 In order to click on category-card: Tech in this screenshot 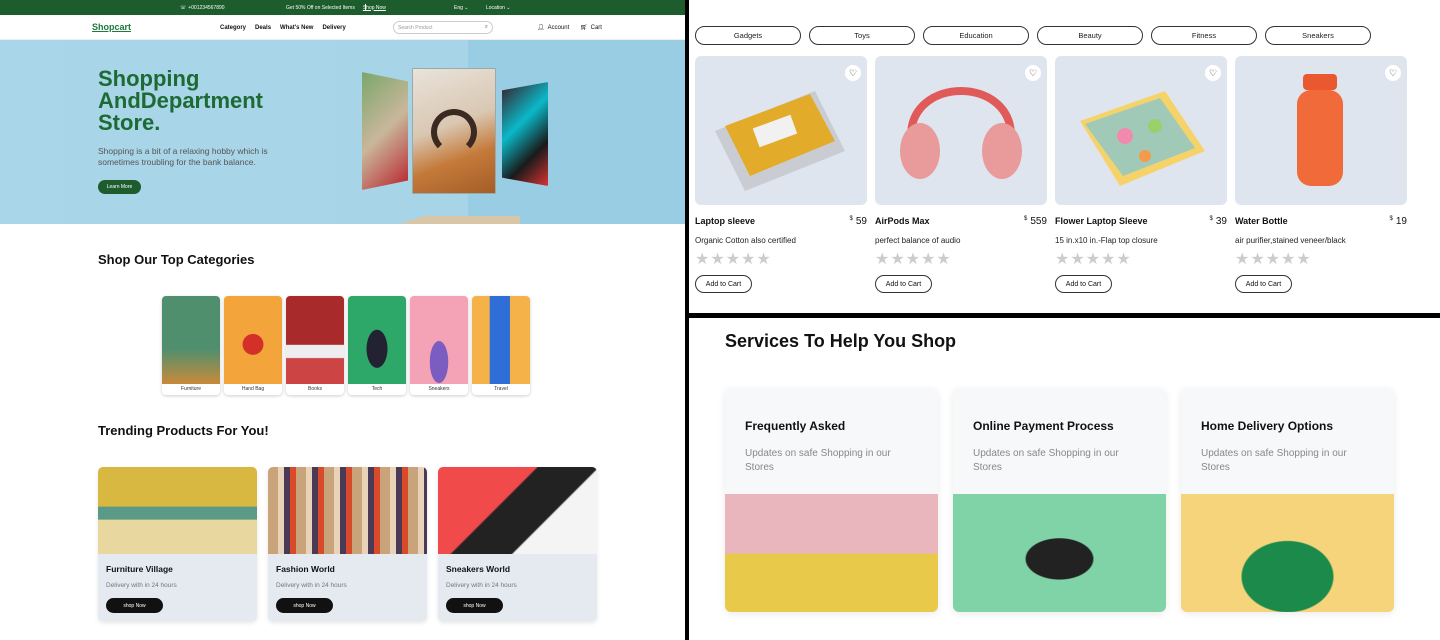, I will do `click(377, 345)`.